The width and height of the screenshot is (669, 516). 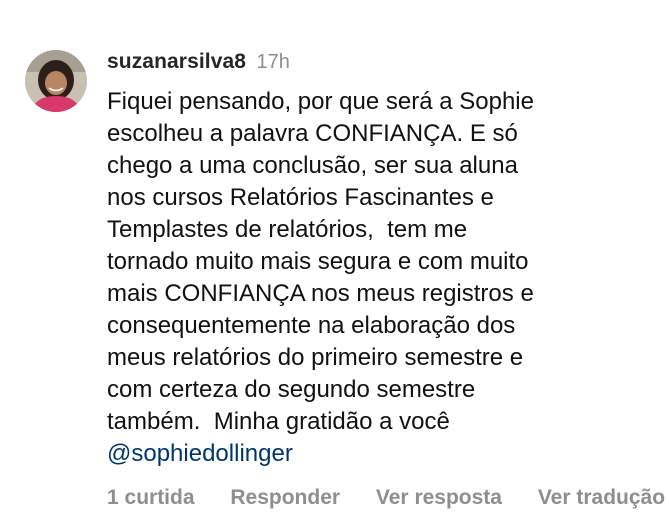 I want to click on comment-header: suzanarsilva8 17h, so click(x=198, y=64).